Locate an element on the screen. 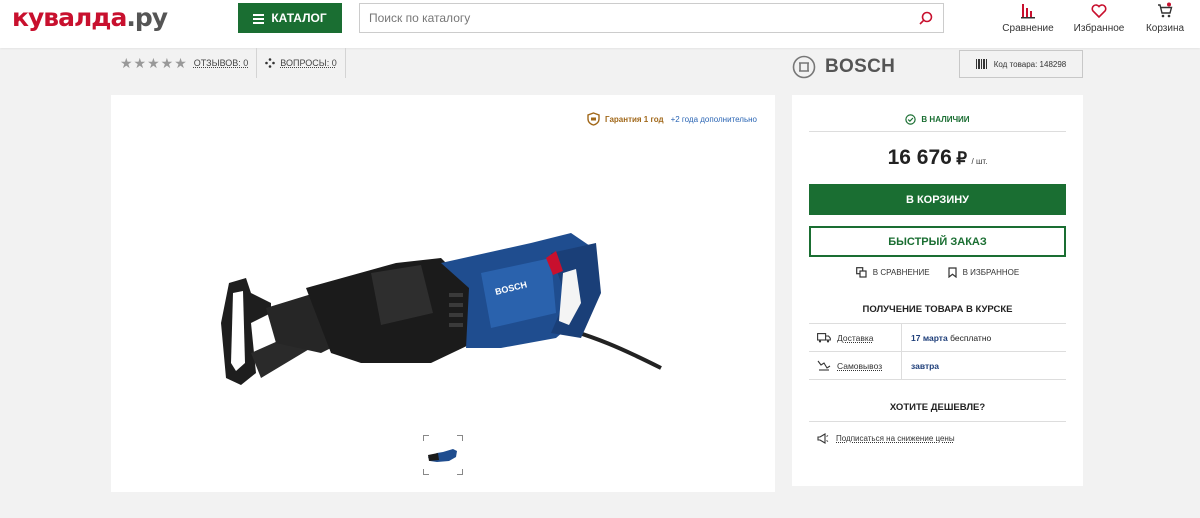 The height and width of the screenshot is (518, 1200). rating-stars: ★★★★★ is located at coordinates (154, 63).